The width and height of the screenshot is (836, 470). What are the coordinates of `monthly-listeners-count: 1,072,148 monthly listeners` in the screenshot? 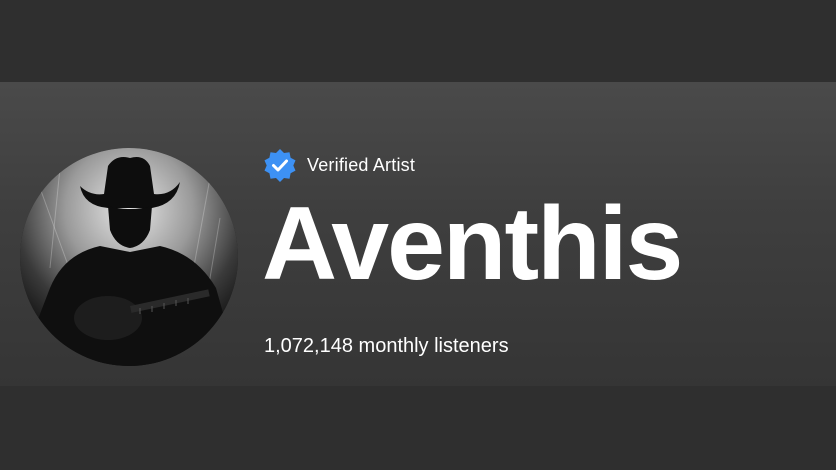 It's located at (386, 346).